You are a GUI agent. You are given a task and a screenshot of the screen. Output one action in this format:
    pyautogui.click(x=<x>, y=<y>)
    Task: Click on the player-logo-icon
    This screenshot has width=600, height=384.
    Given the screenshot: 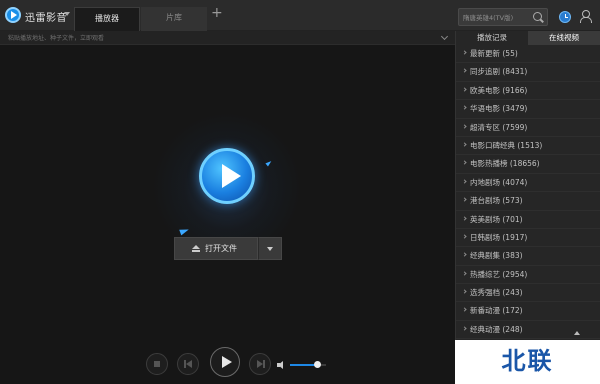 What is the action you would take?
    pyautogui.click(x=227, y=176)
    